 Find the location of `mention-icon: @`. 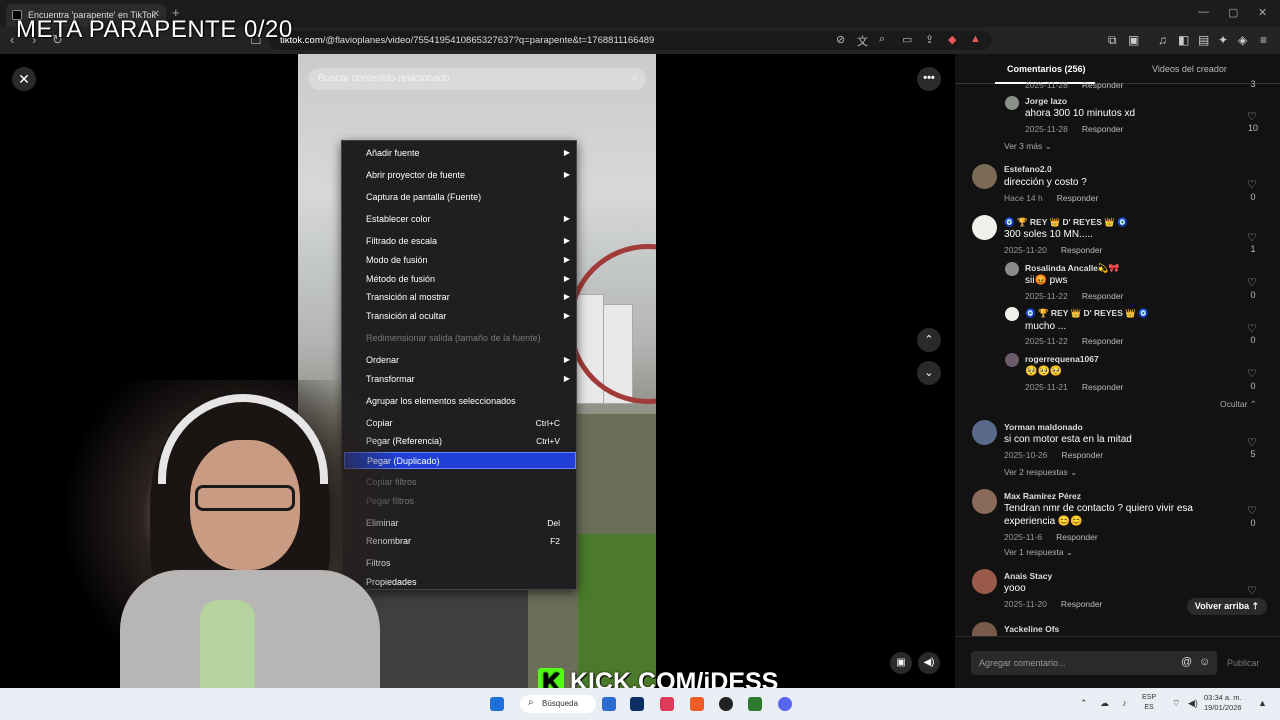

mention-icon: @ is located at coordinates (1186, 662).